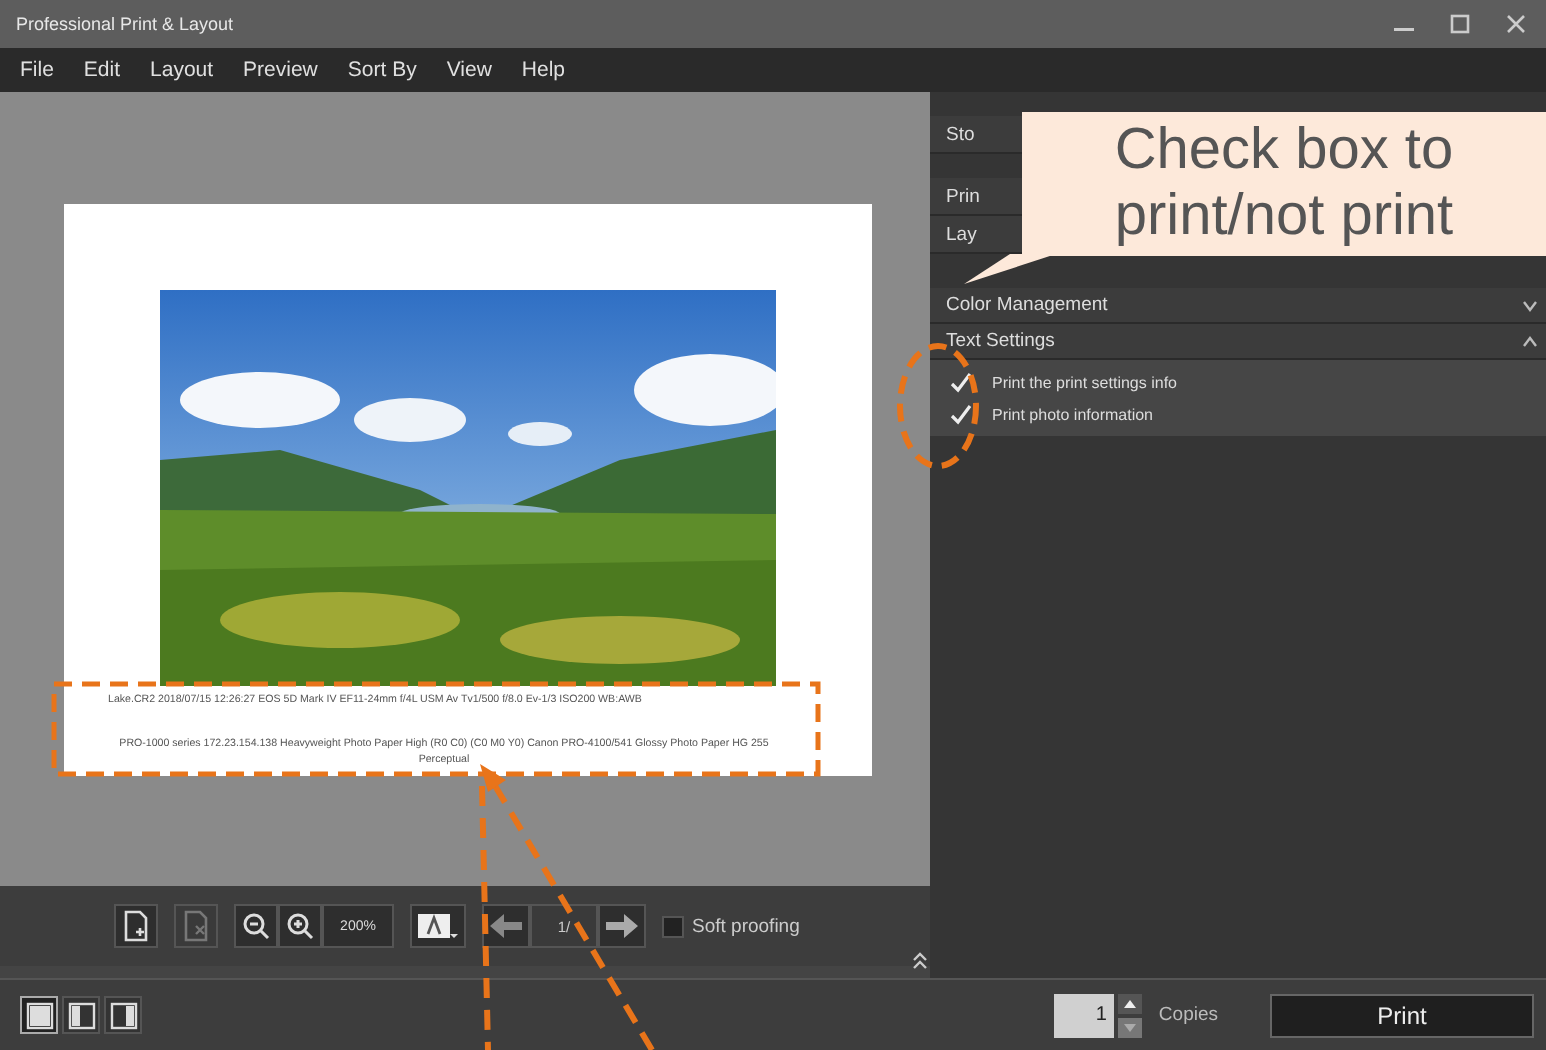 Image resolution: width=1546 pixels, height=1050 pixels. Describe the element at coordinates (543, 70) in the screenshot. I see `menu-item: Help` at that location.